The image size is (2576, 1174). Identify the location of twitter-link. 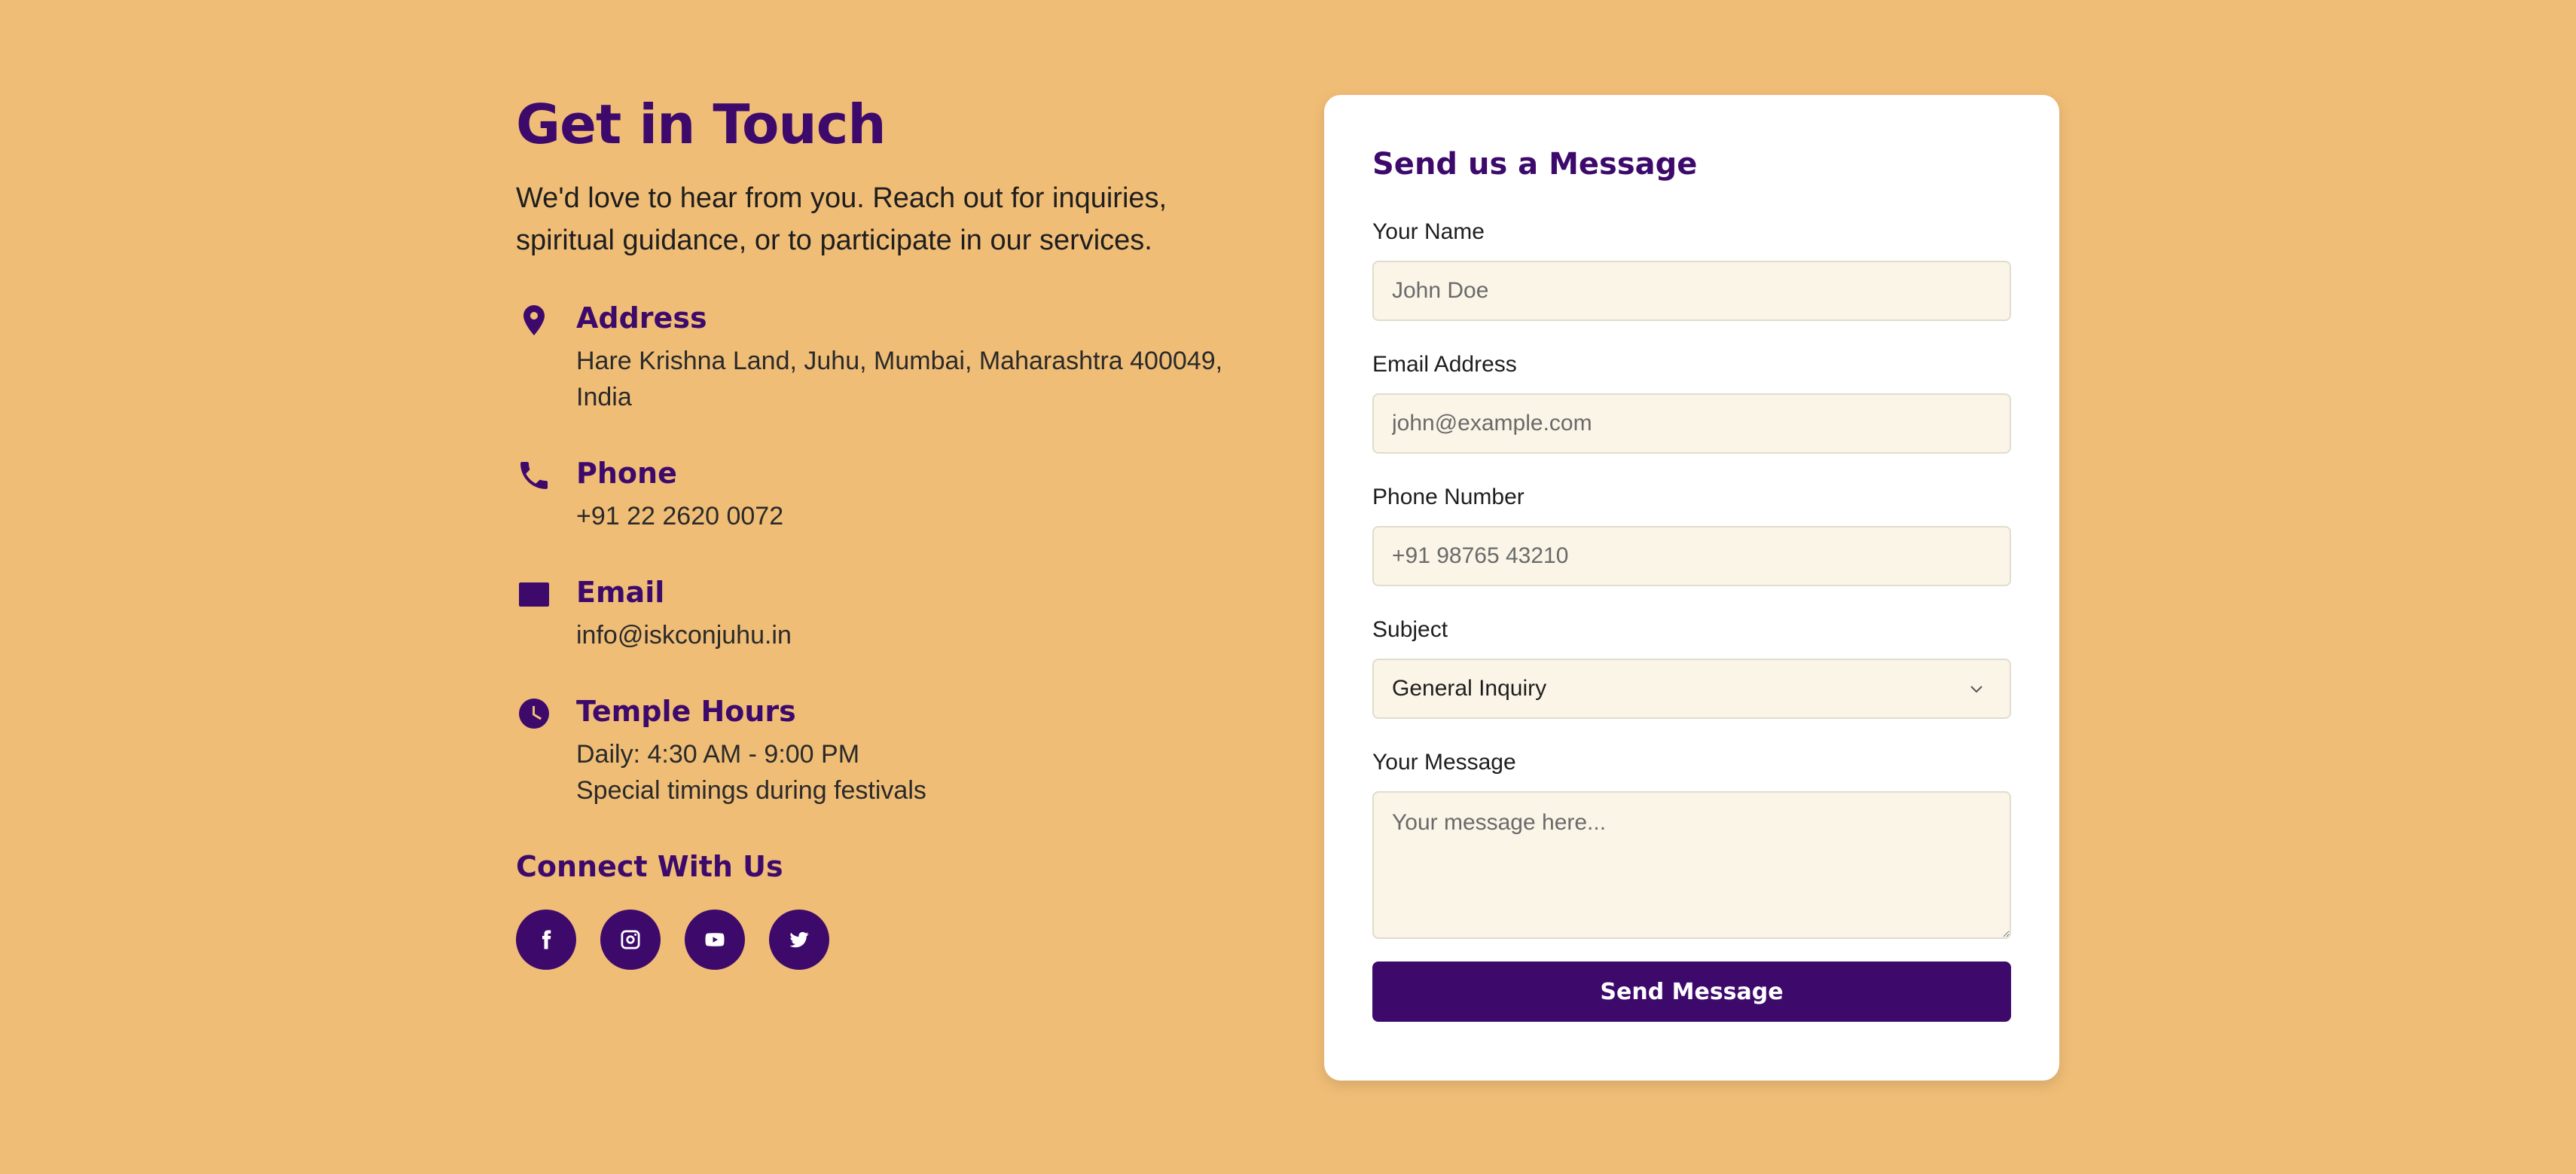
(799, 940).